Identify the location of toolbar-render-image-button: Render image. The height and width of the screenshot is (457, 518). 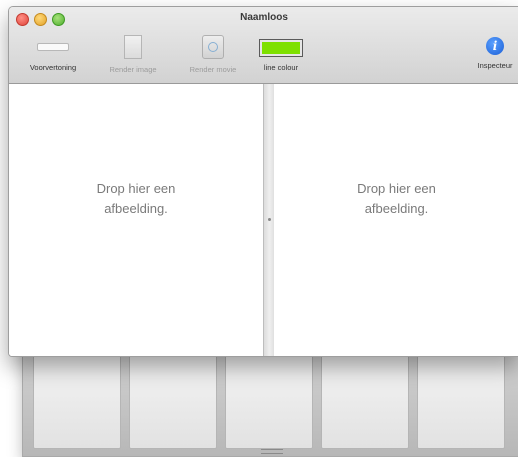
(133, 54).